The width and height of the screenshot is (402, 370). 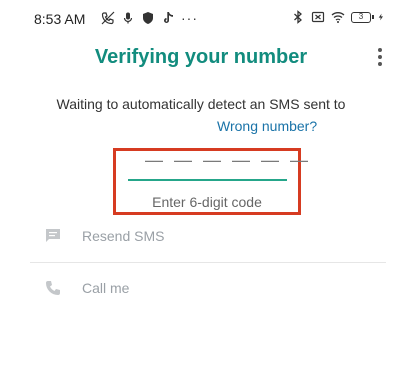 I want to click on shield-icon, so click(x=148, y=18).